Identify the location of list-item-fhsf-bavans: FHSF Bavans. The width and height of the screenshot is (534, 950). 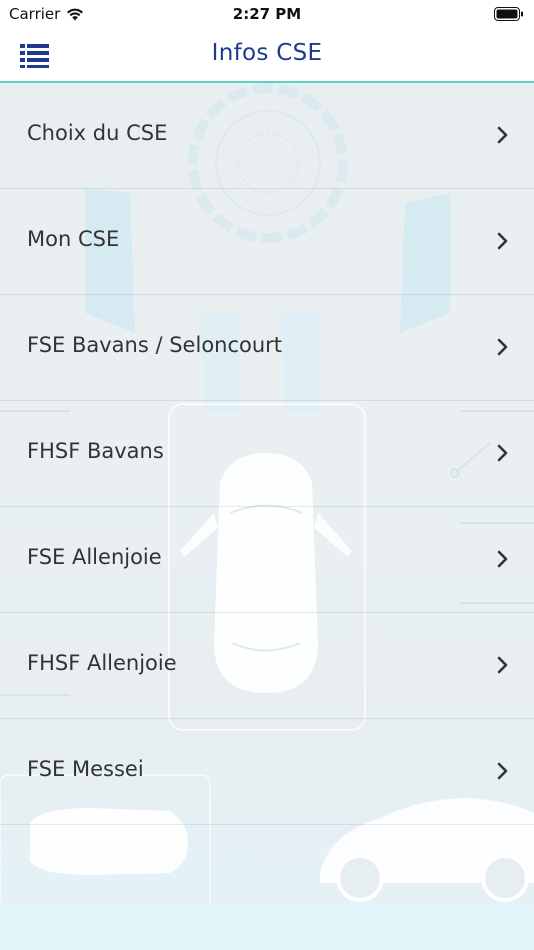
(267, 454).